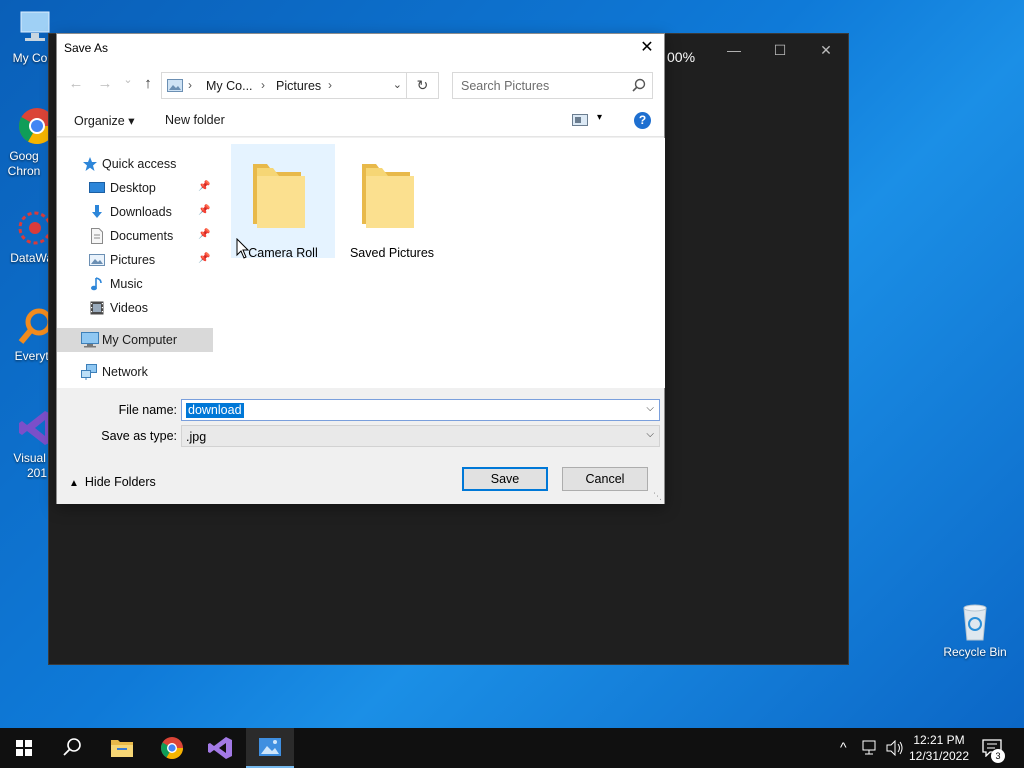 The image size is (1024, 768). Describe the element at coordinates (939, 740) in the screenshot. I see `clock-time: 12:21 PM` at that location.